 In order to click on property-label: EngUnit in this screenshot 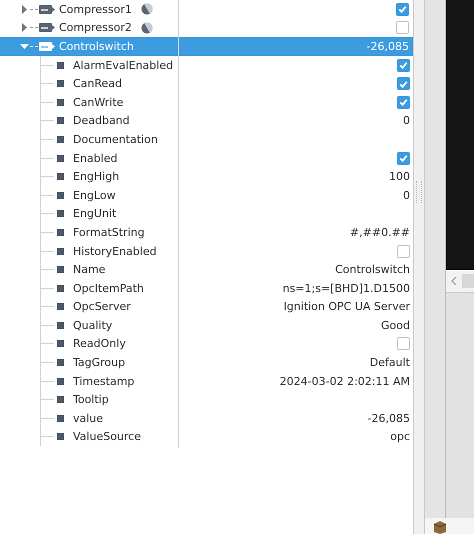, I will do `click(94, 213)`.